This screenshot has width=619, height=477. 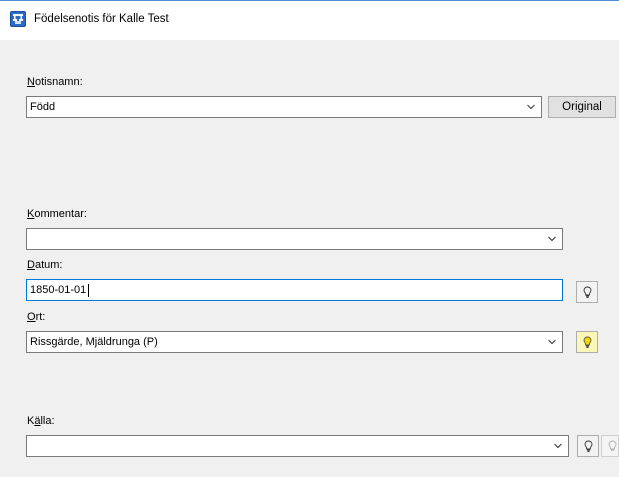 I want to click on window-title: Födelsenotis för Kalle Test, so click(x=101, y=19).